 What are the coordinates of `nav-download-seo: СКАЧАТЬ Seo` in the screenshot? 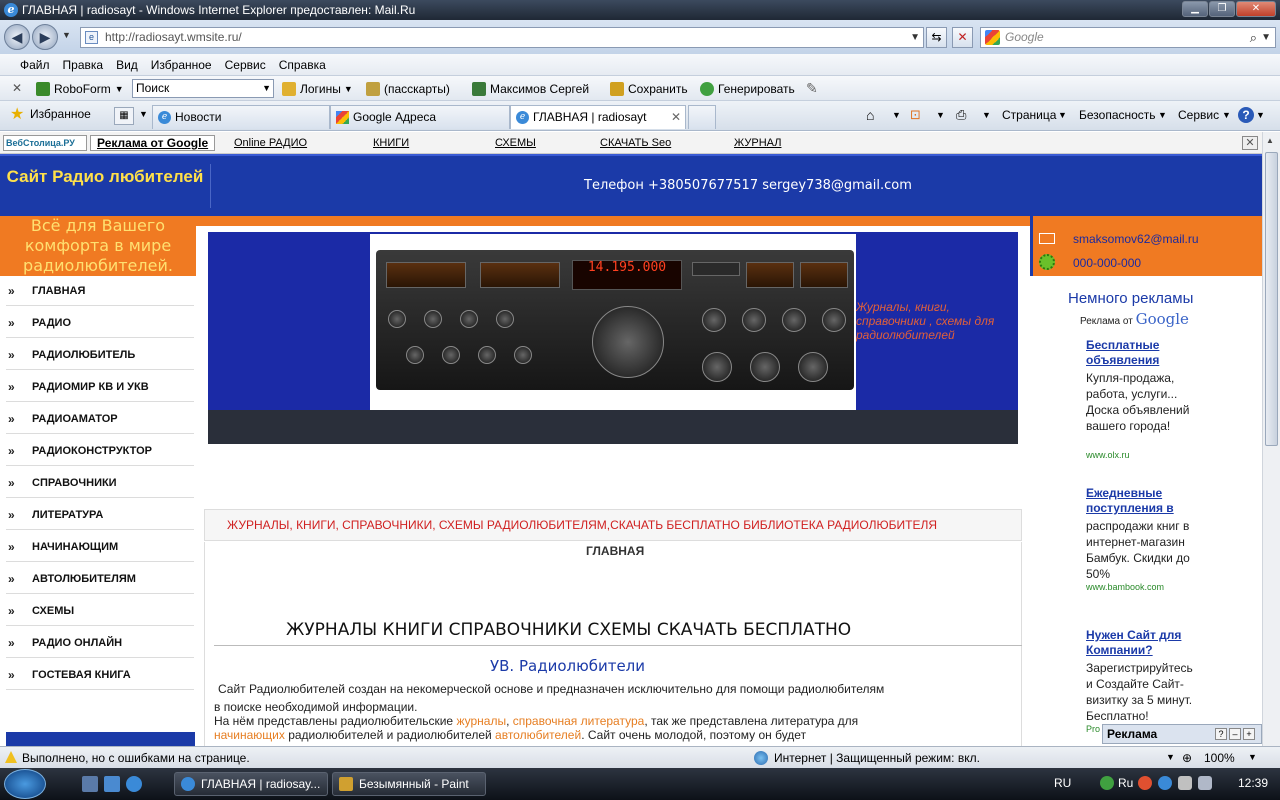 It's located at (635, 143).